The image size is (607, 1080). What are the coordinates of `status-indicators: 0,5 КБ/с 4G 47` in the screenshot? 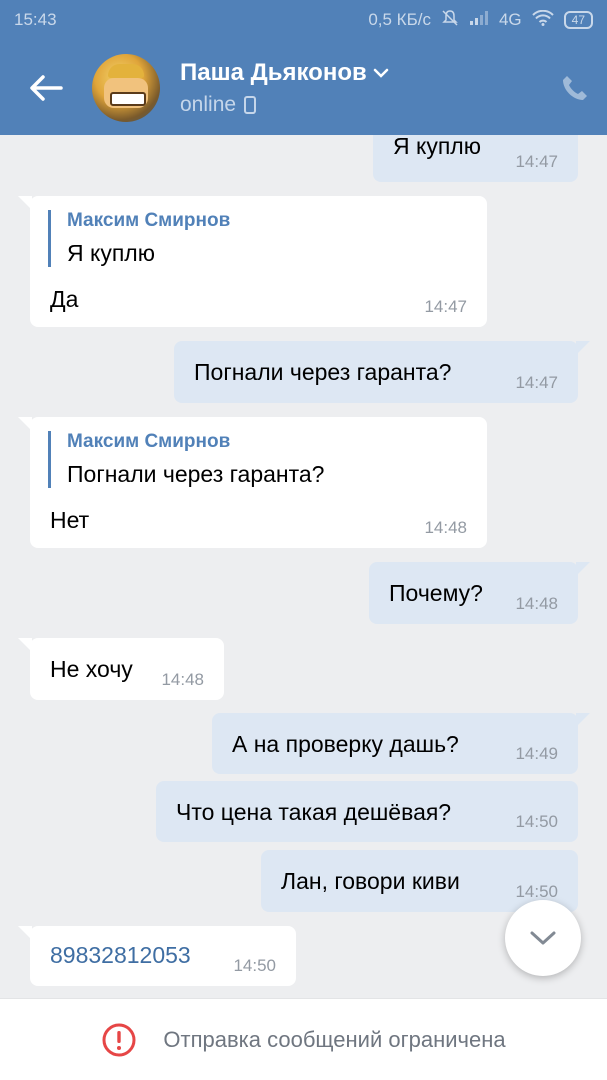 It's located at (480, 20).